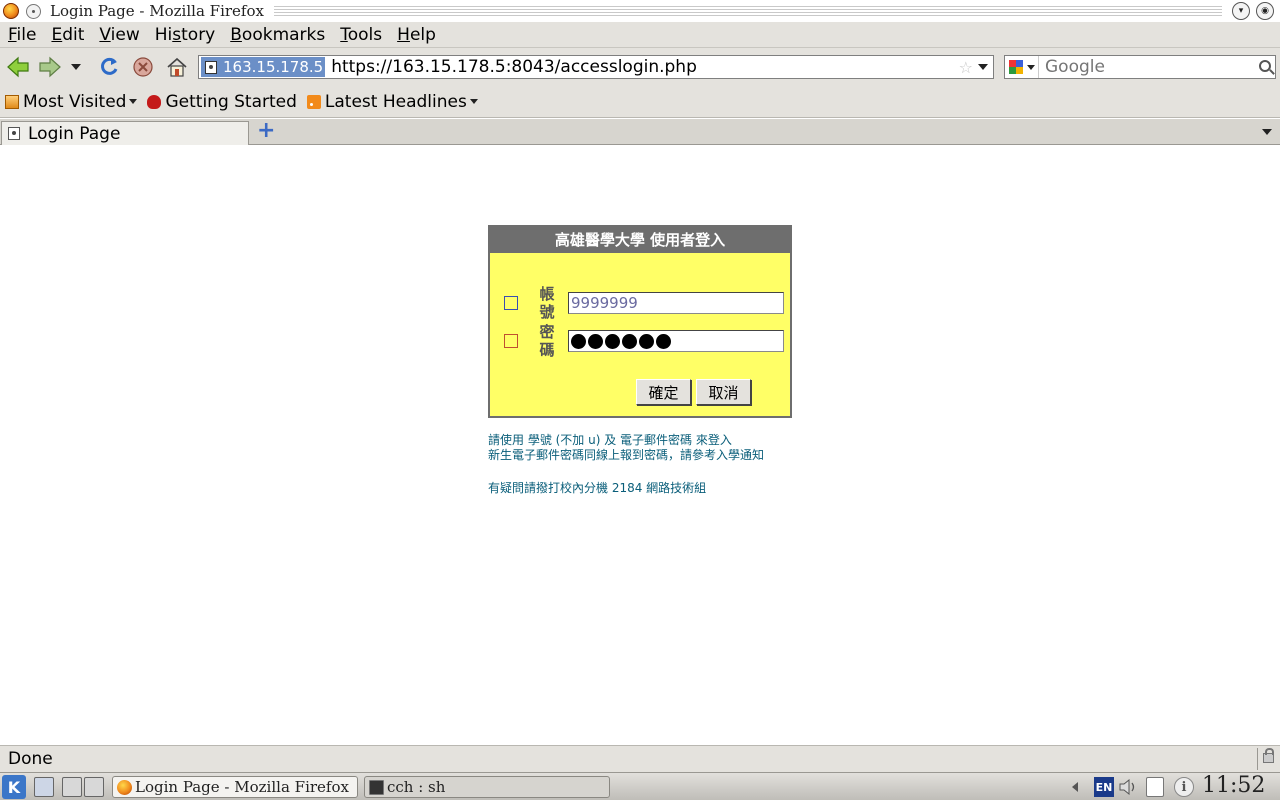  Describe the element at coordinates (1184, 787) in the screenshot. I see `info-icon: i` at that location.